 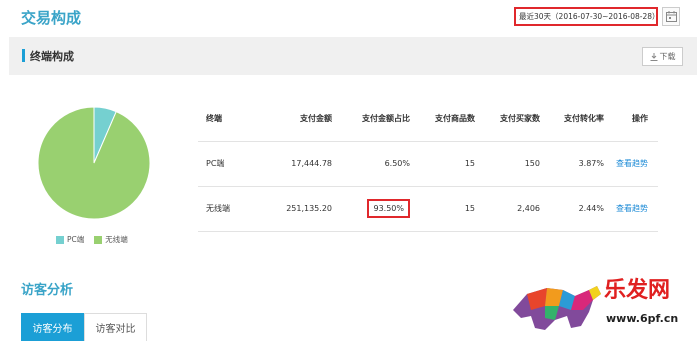 What do you see at coordinates (52, 327) in the screenshot?
I see `tab-visitor-distribution: 访客分布` at bounding box center [52, 327].